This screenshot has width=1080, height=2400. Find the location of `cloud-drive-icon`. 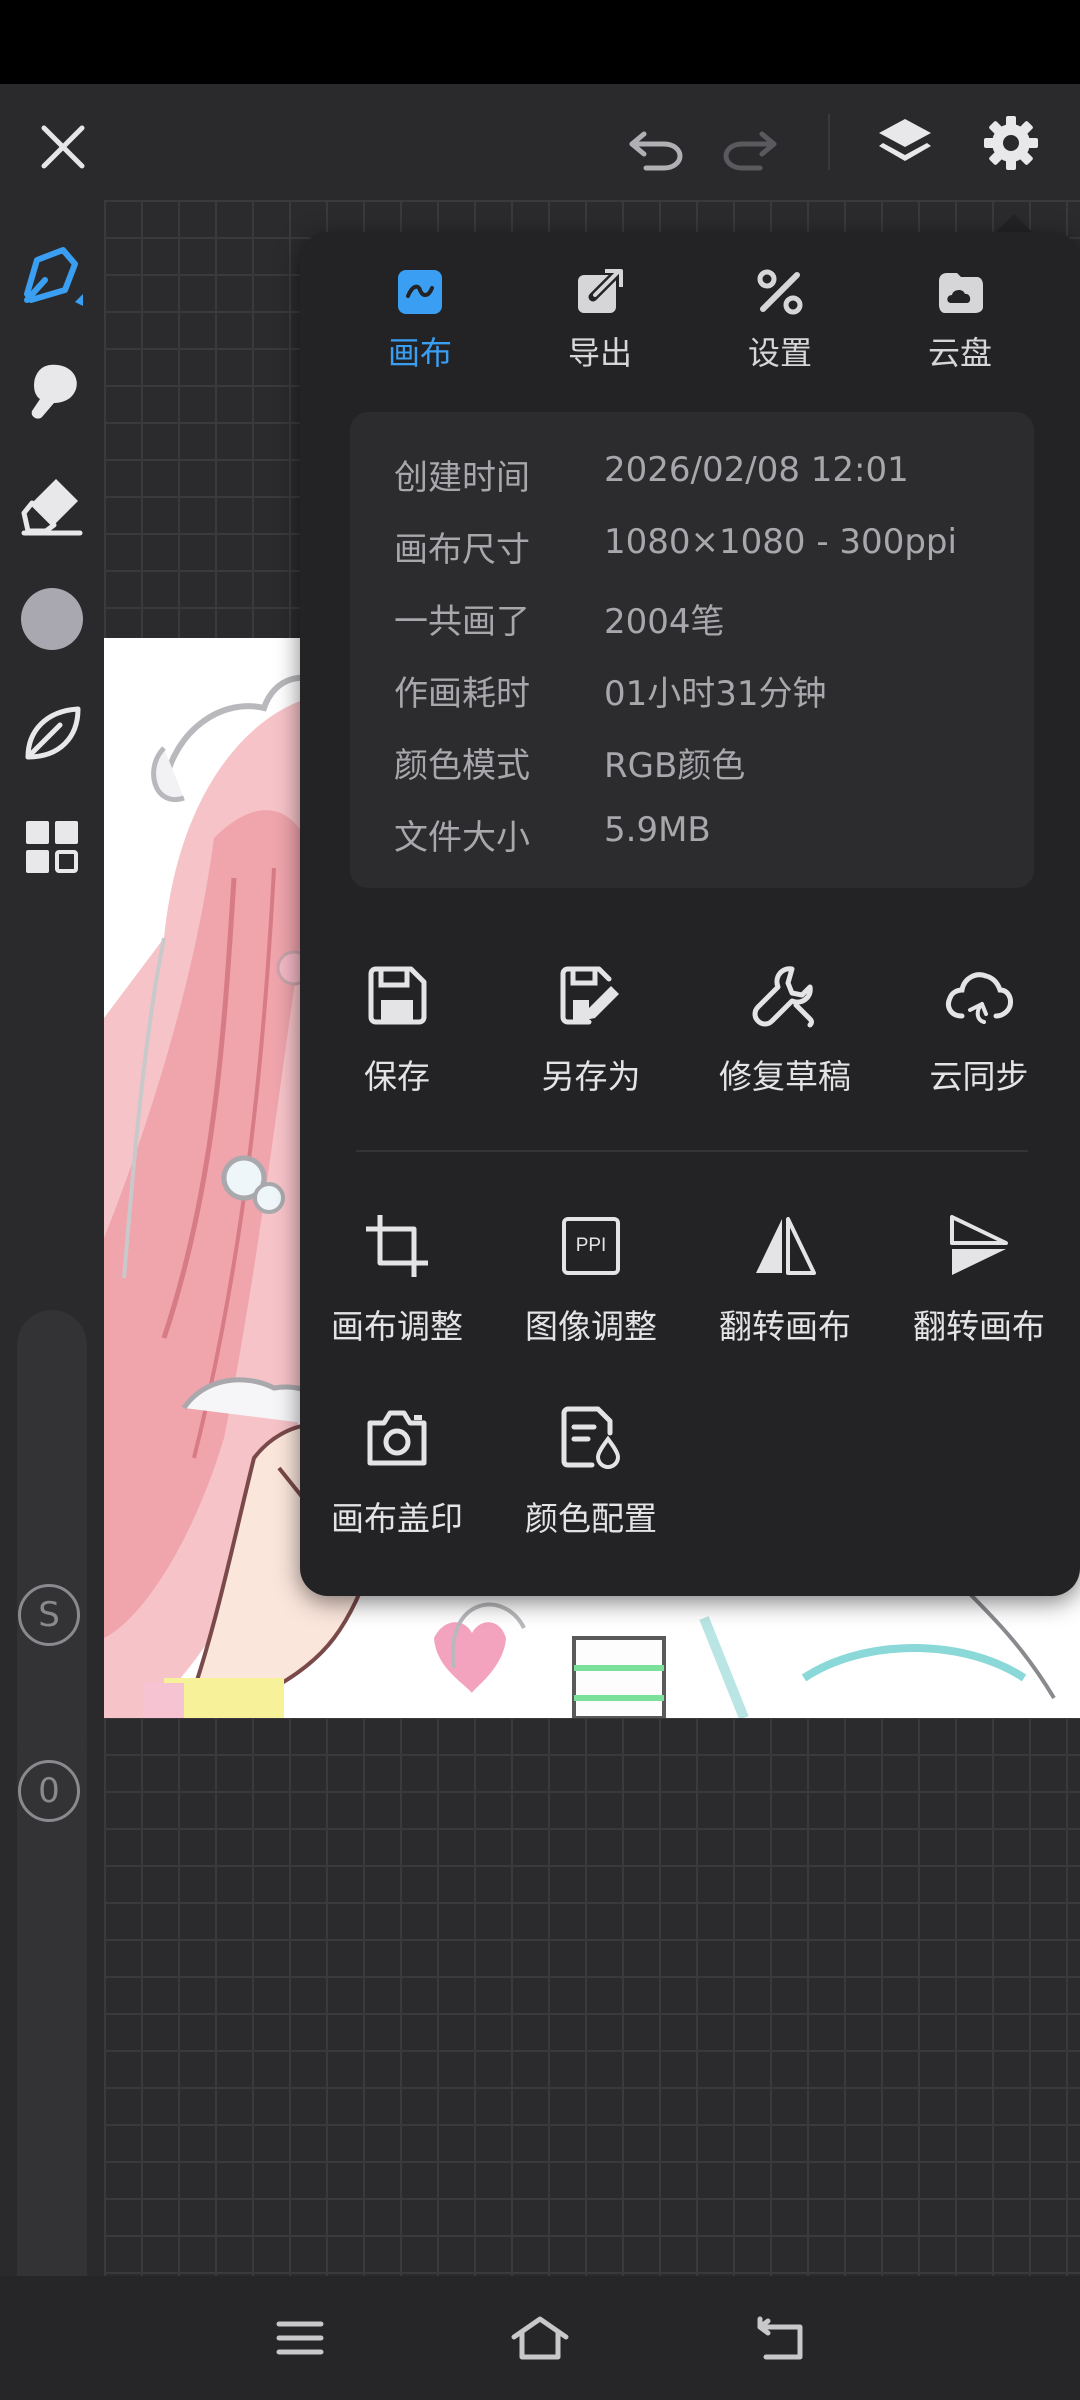

cloud-drive-icon is located at coordinates (961, 293).